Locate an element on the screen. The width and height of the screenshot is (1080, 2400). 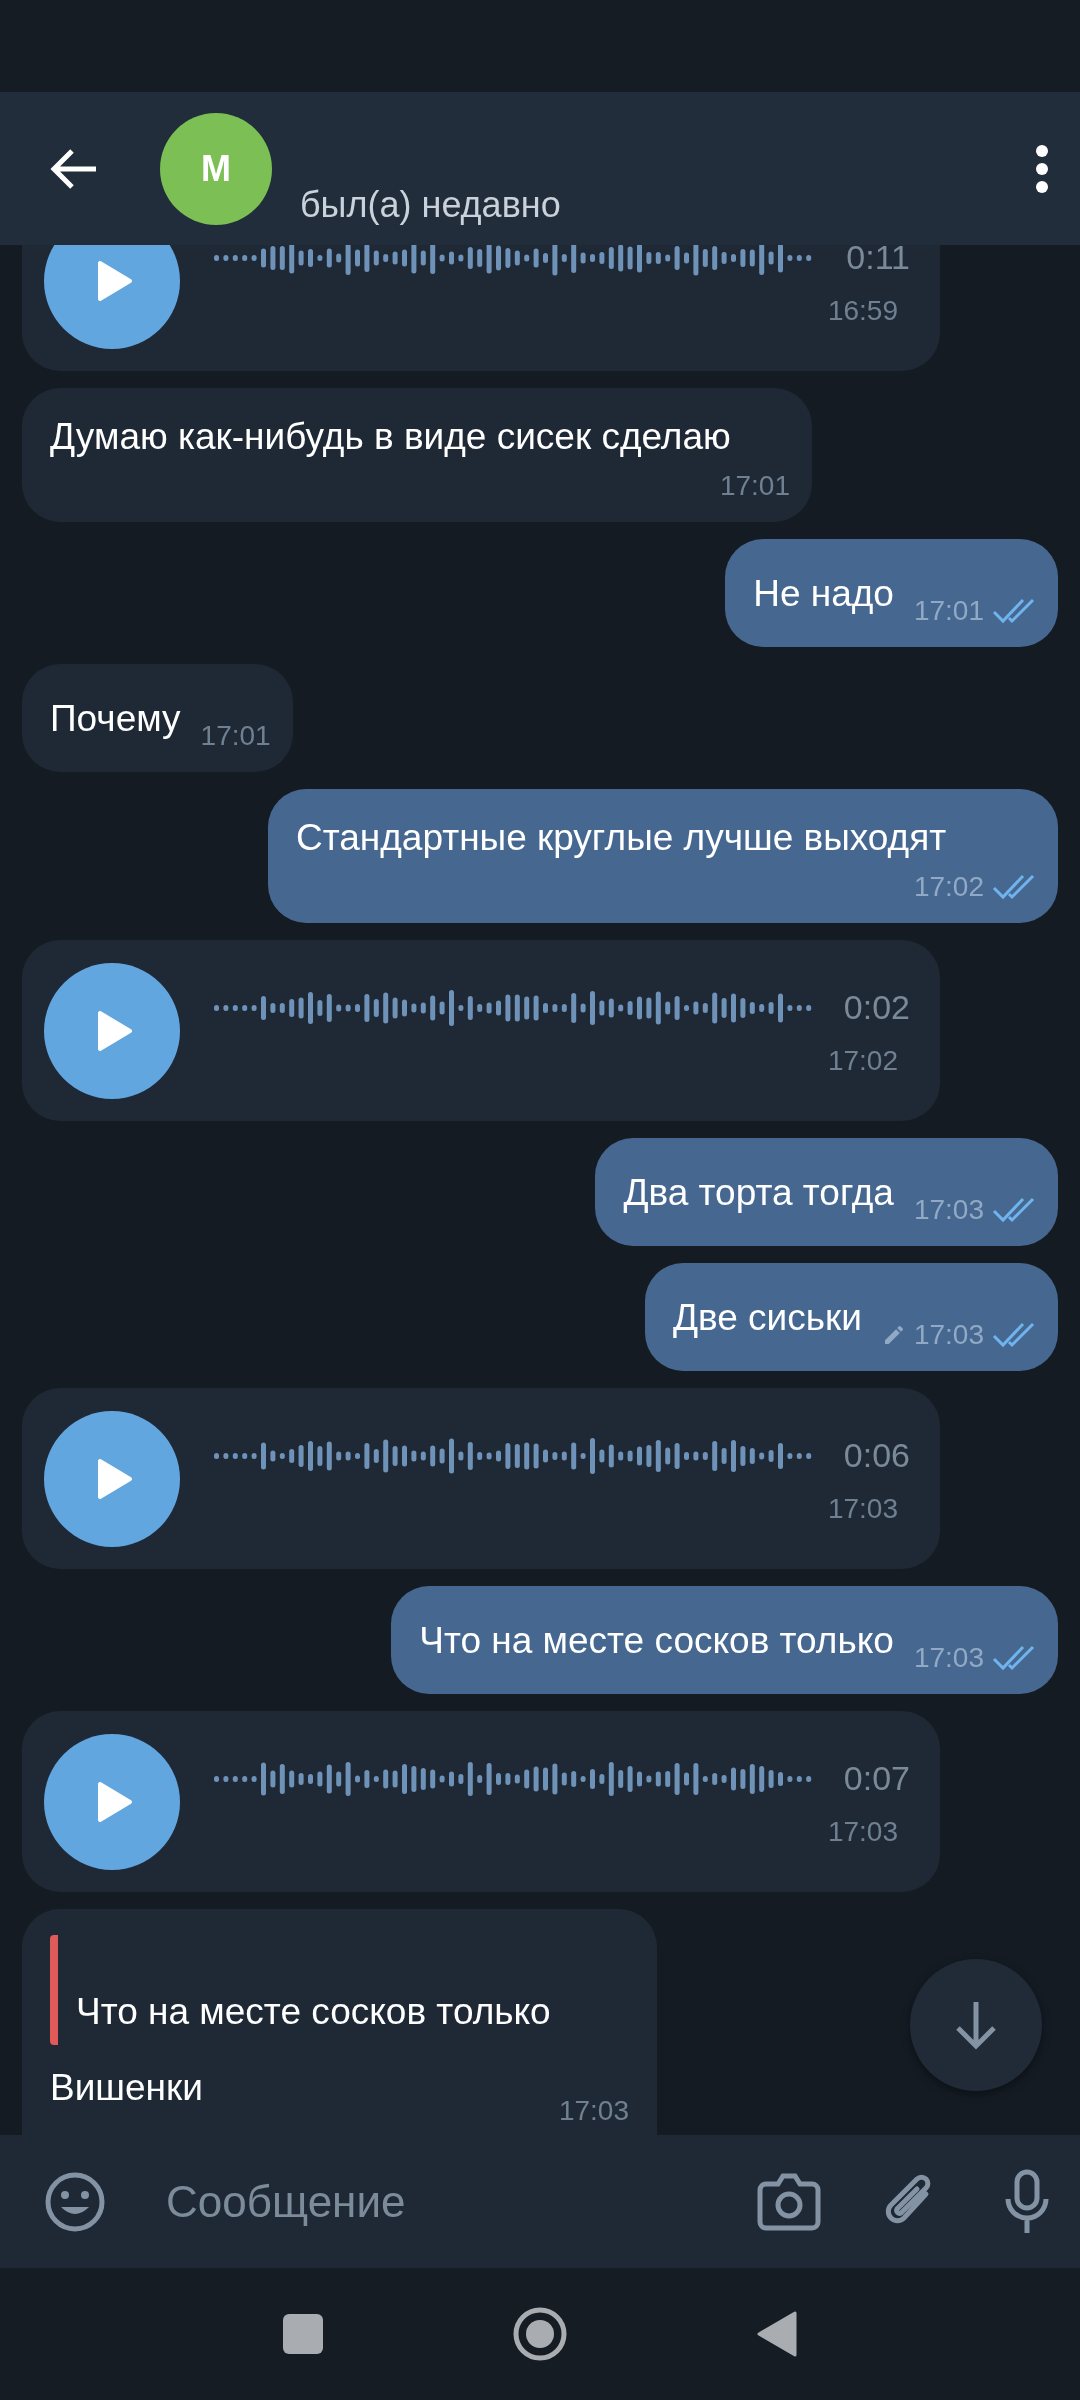
message-bubble: Два торта тогда 17:03 is located at coordinates (826, 1192).